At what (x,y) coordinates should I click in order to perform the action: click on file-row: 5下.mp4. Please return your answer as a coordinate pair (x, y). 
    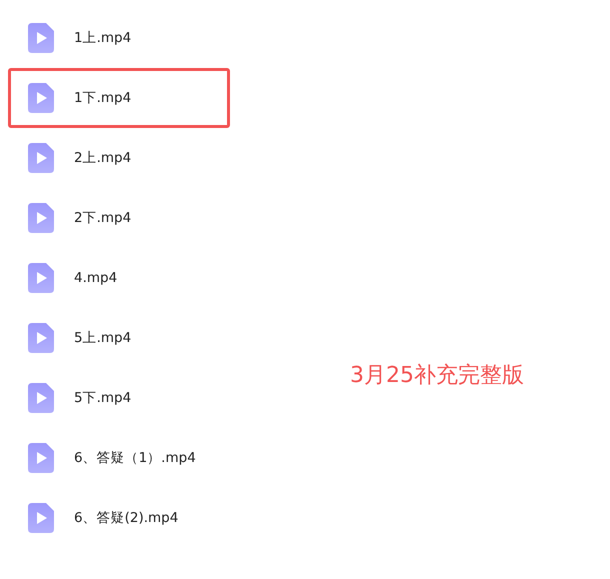
    Looking at the image, I should click on (119, 398).